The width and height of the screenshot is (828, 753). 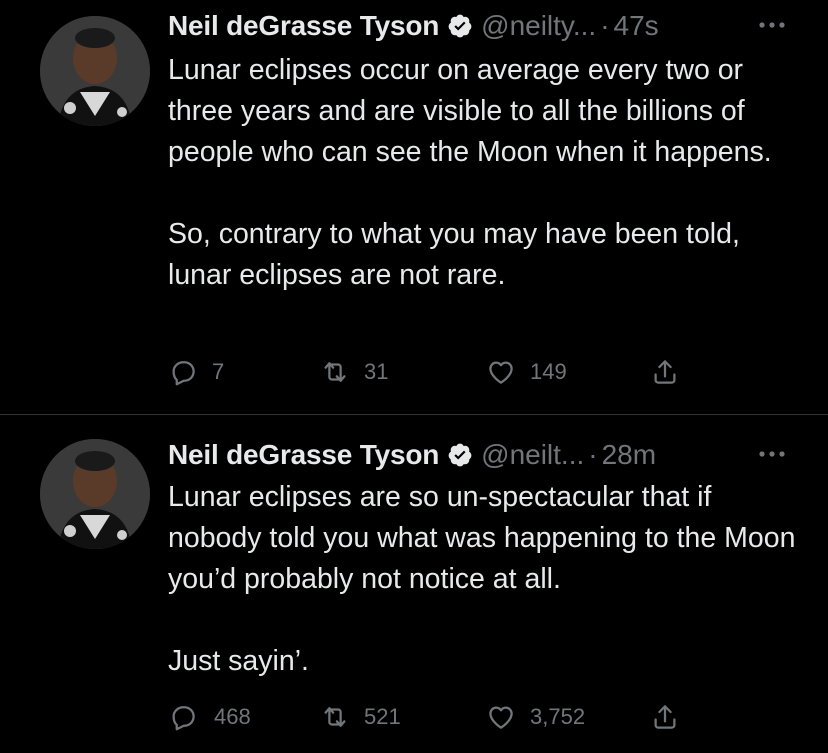 I want to click on like-button: 149, so click(x=526, y=372).